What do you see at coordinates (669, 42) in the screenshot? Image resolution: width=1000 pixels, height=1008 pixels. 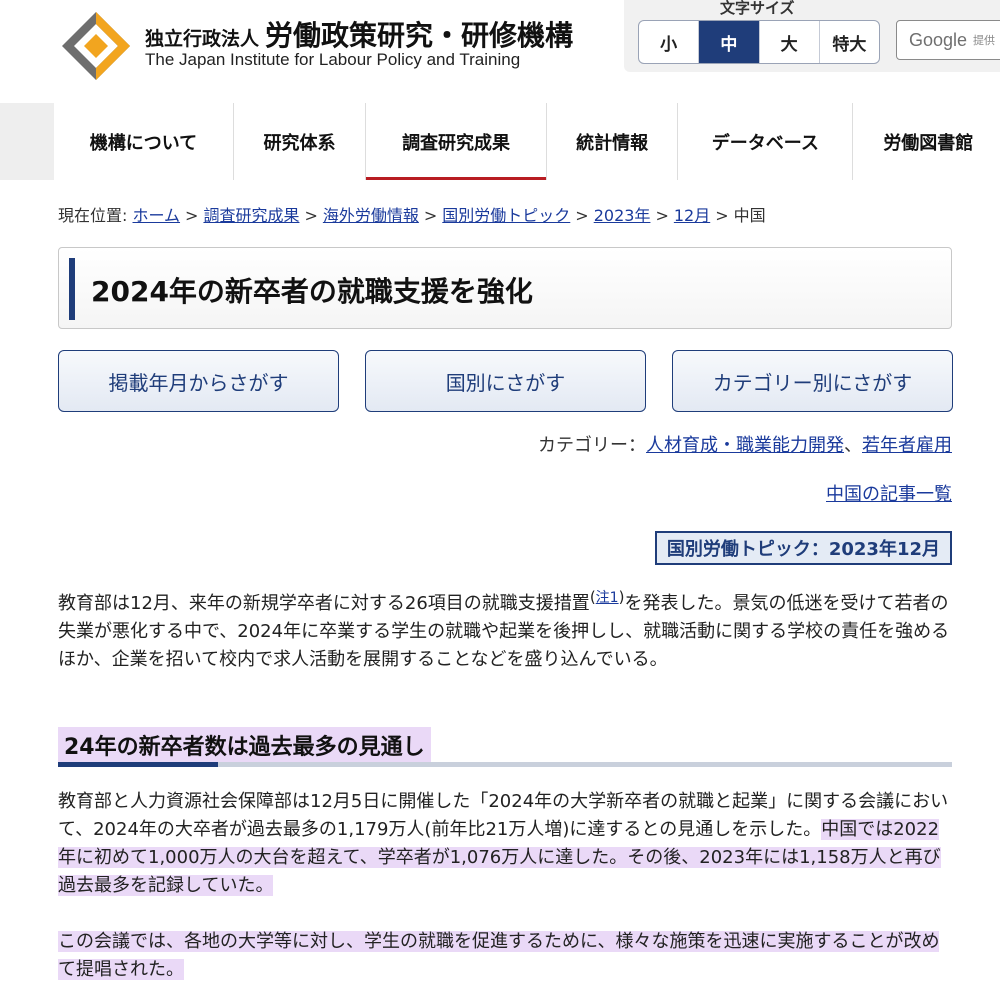 I see `font-size-small-button: 小` at bounding box center [669, 42].